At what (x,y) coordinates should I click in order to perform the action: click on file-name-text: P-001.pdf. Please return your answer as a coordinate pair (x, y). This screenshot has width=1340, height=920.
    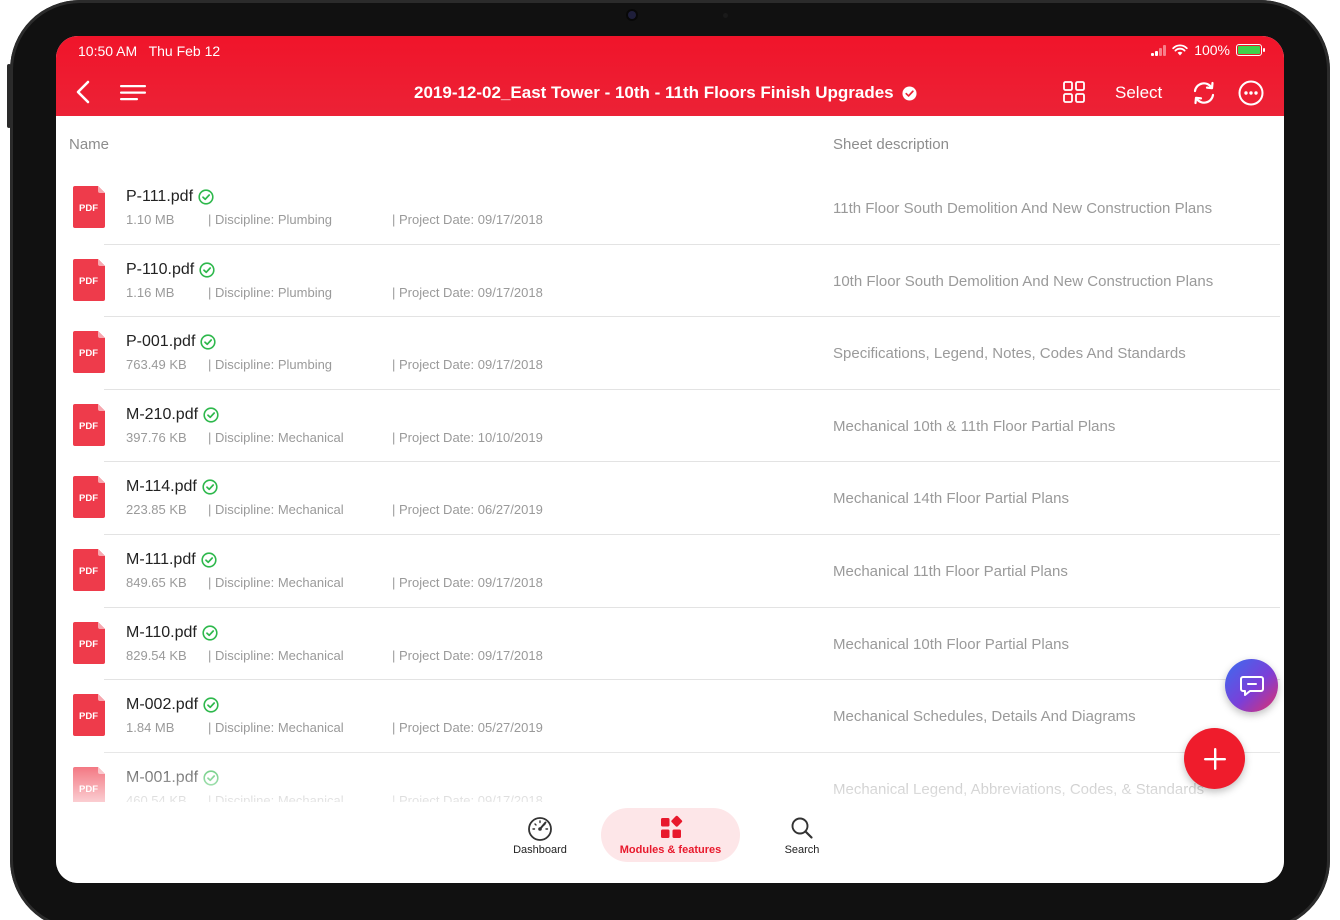
    Looking at the image, I should click on (161, 342).